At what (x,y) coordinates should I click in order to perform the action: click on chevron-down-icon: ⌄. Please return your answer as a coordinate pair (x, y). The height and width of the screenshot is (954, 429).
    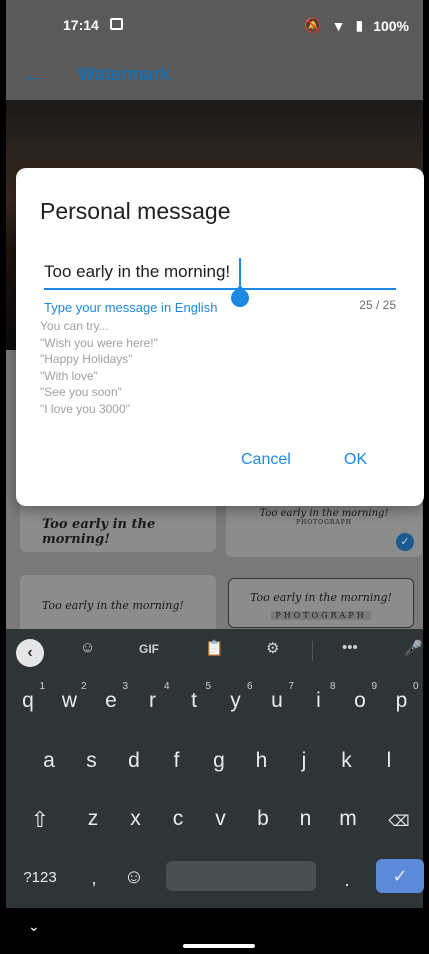
    Looking at the image, I should click on (34, 926).